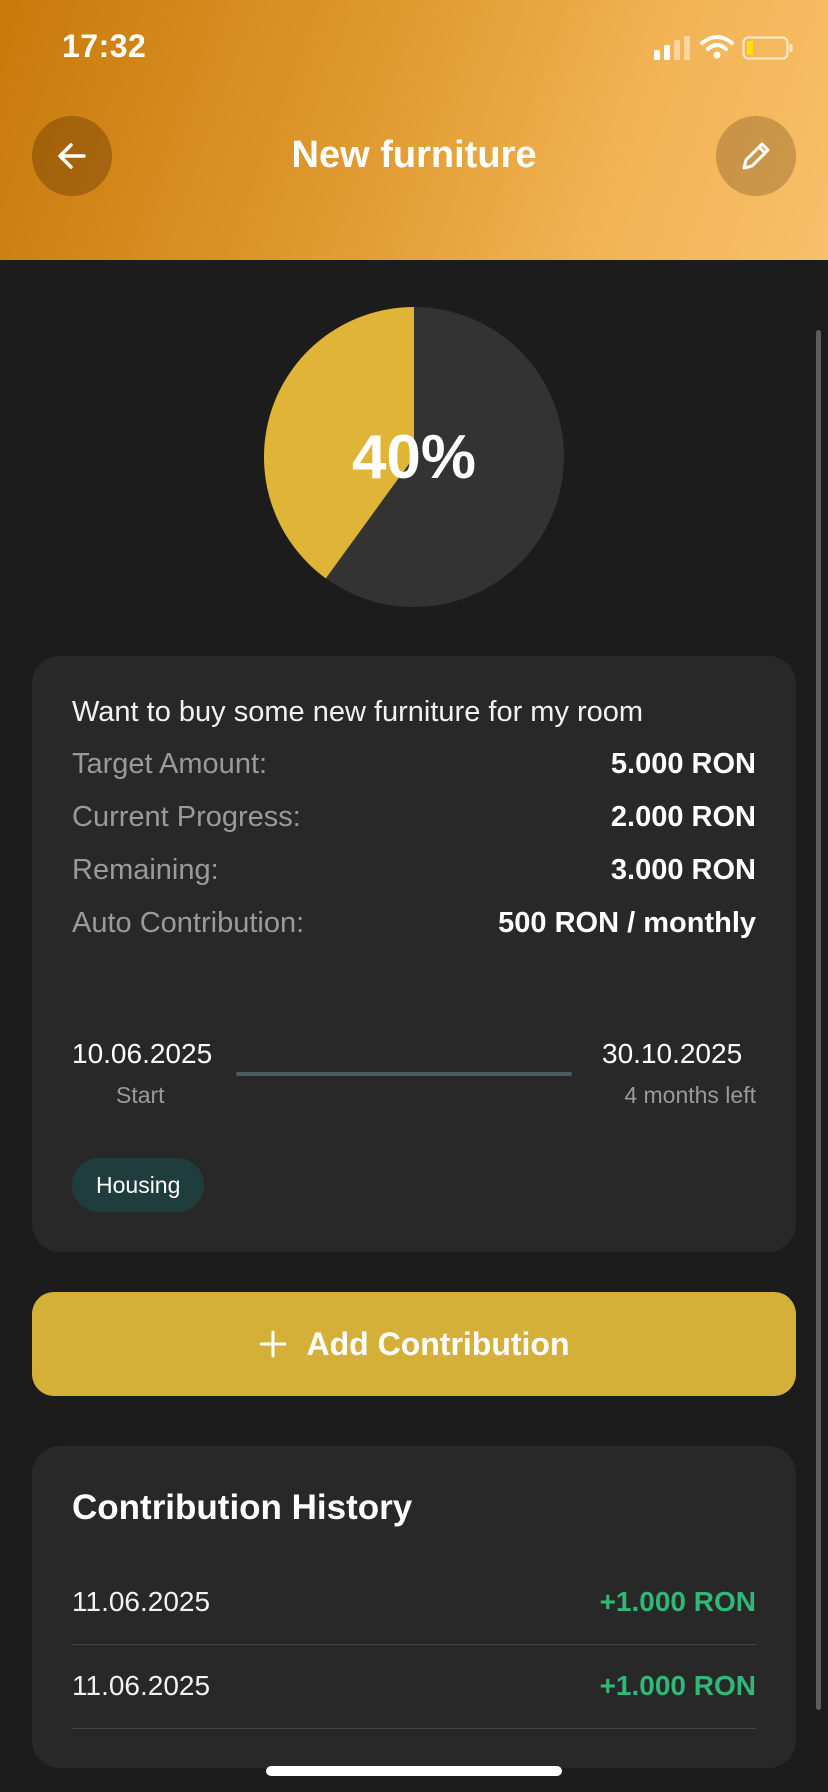 The width and height of the screenshot is (828, 1792). I want to click on status-time: 17:32, so click(104, 46).